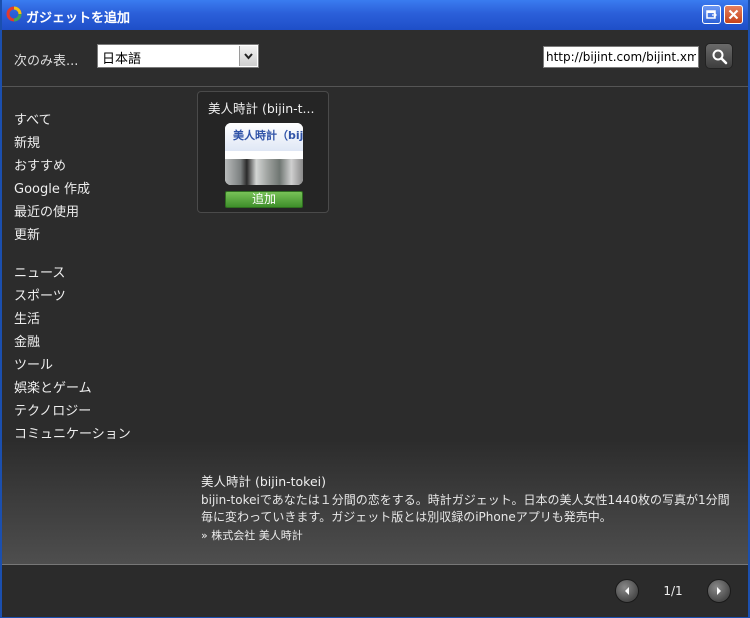 This screenshot has width=750, height=618. I want to click on sidebar-item-finance: 金融, so click(99, 345).